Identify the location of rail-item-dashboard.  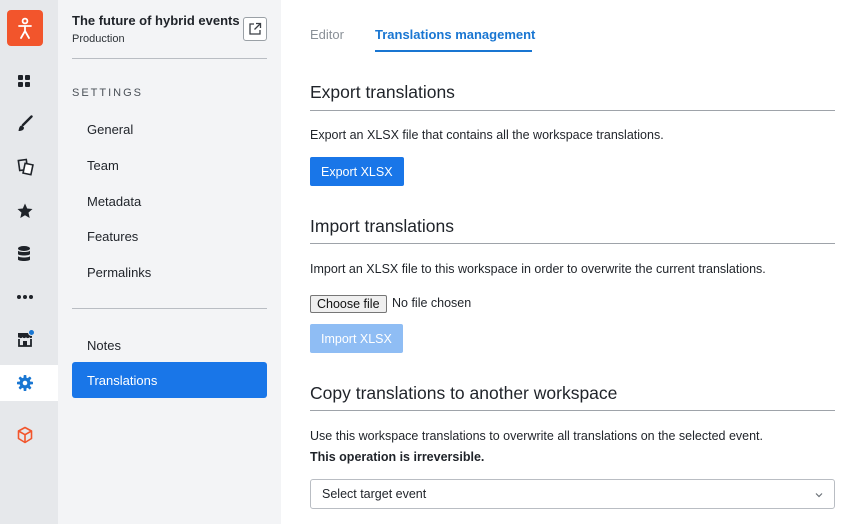
(29, 81).